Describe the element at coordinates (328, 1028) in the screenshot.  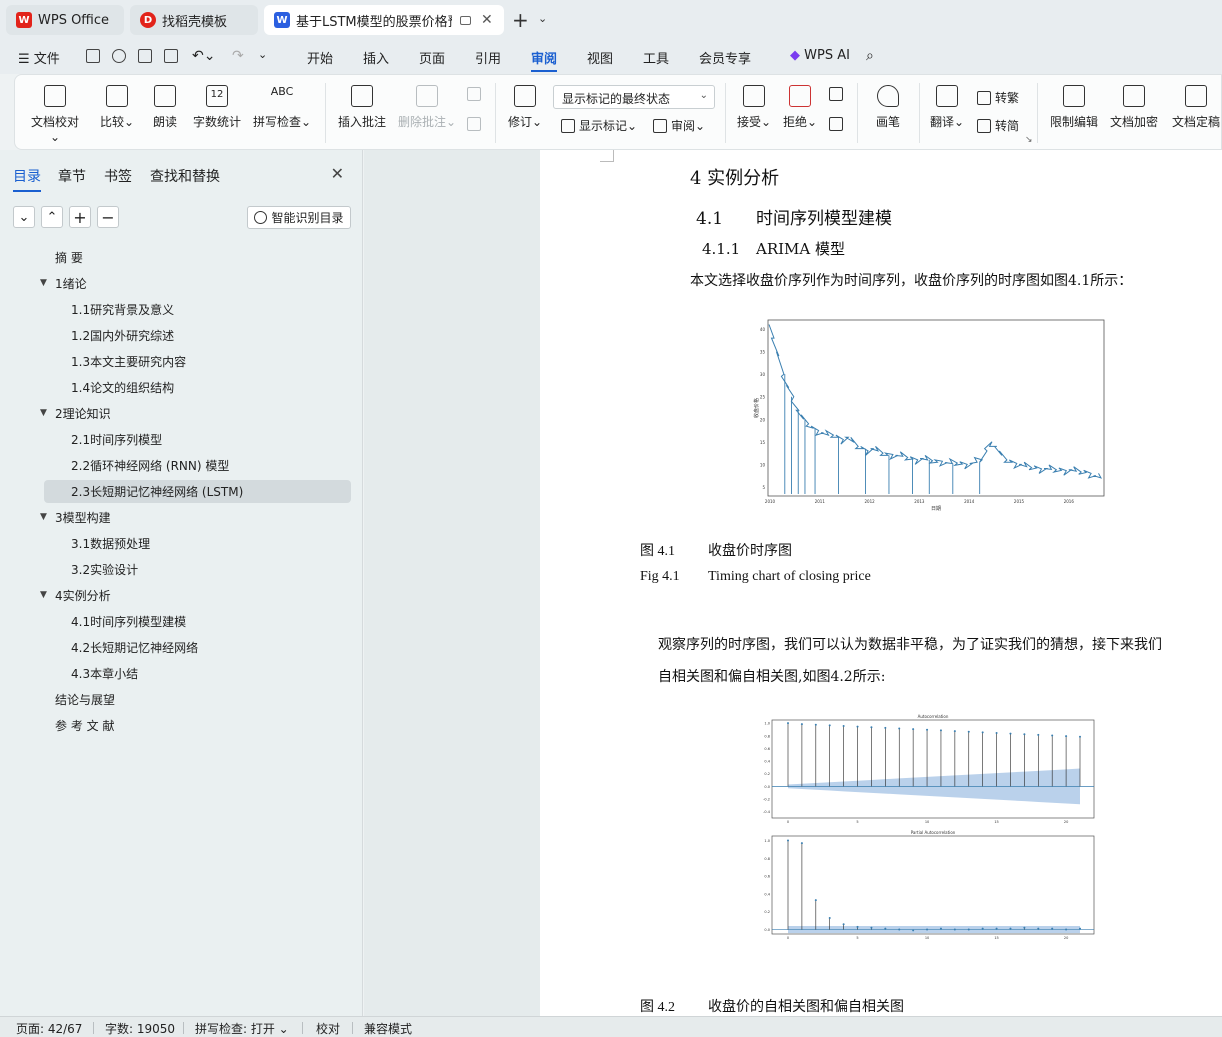
I see `proof-indicator: 校对` at that location.